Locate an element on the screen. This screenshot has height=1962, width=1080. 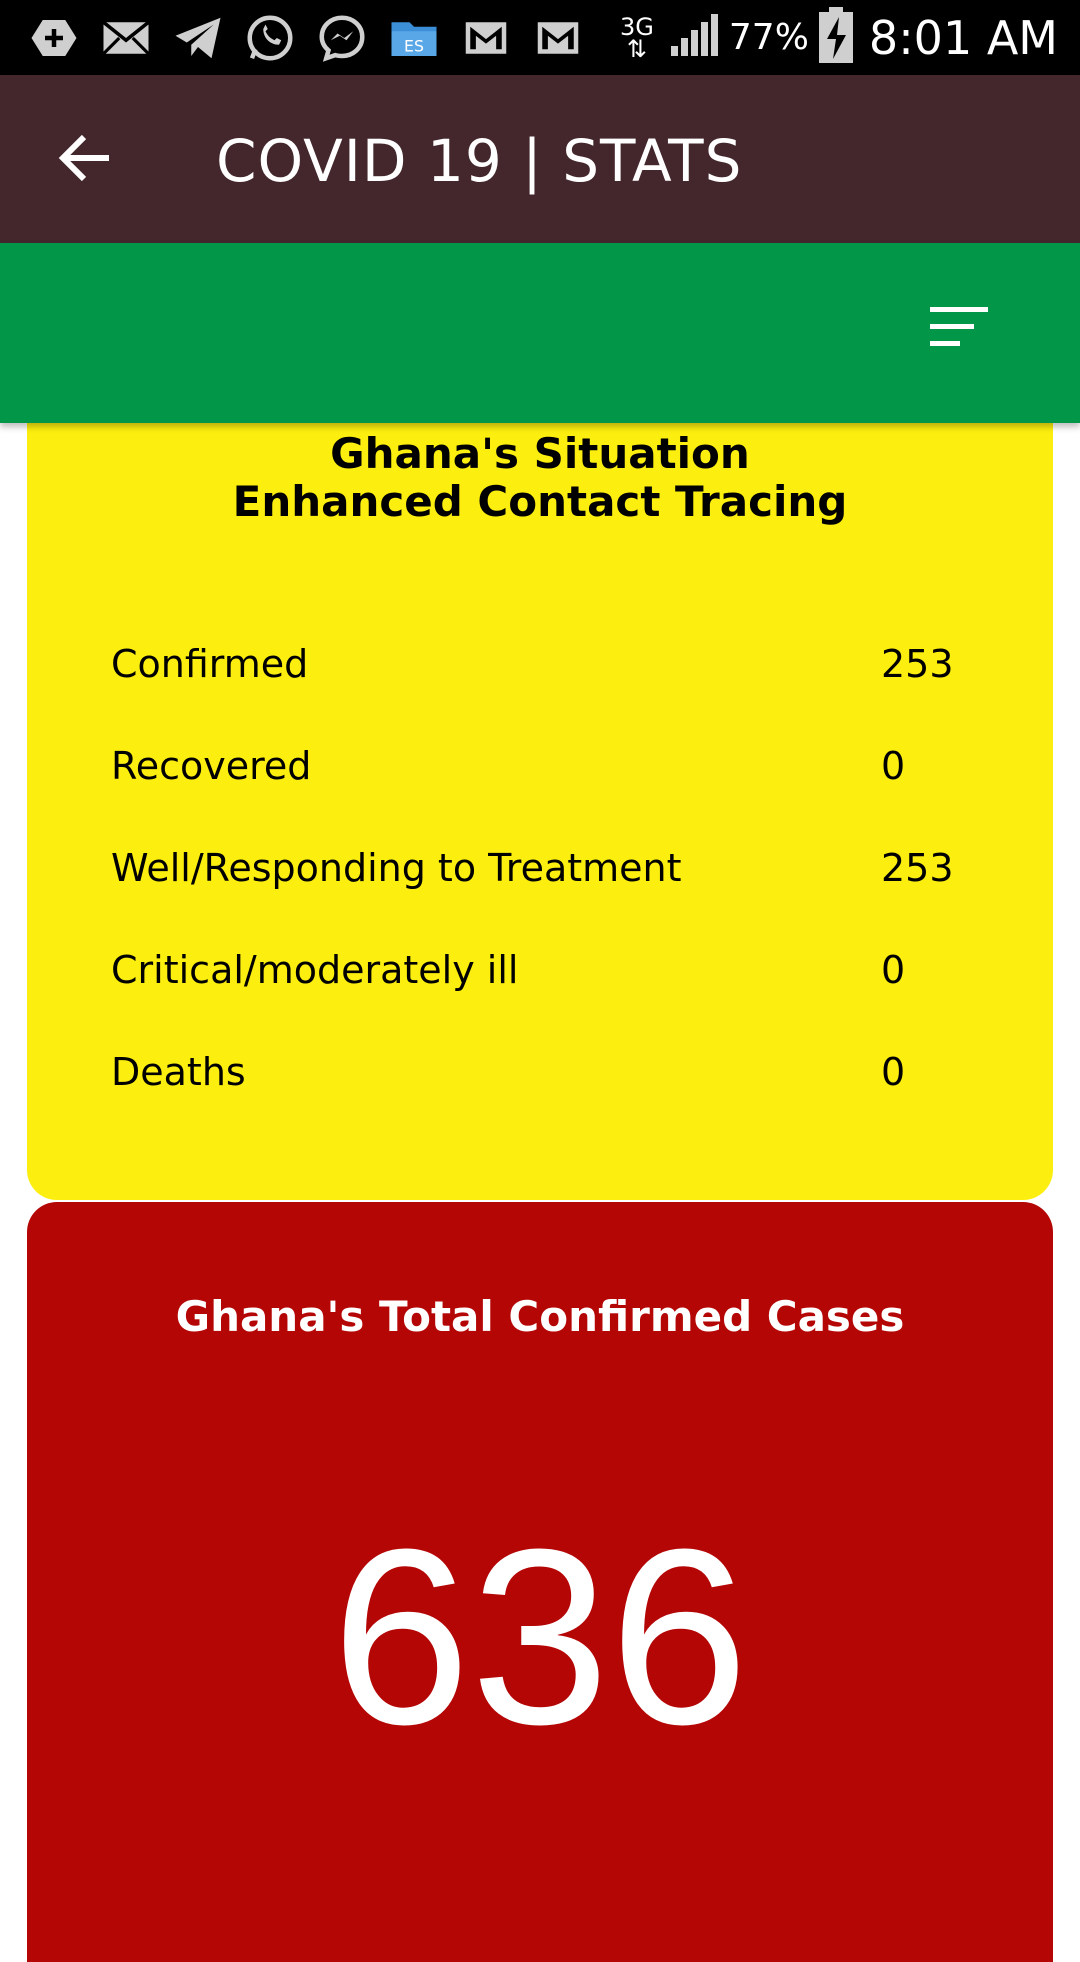
mail-icon is located at coordinates (126, 38).